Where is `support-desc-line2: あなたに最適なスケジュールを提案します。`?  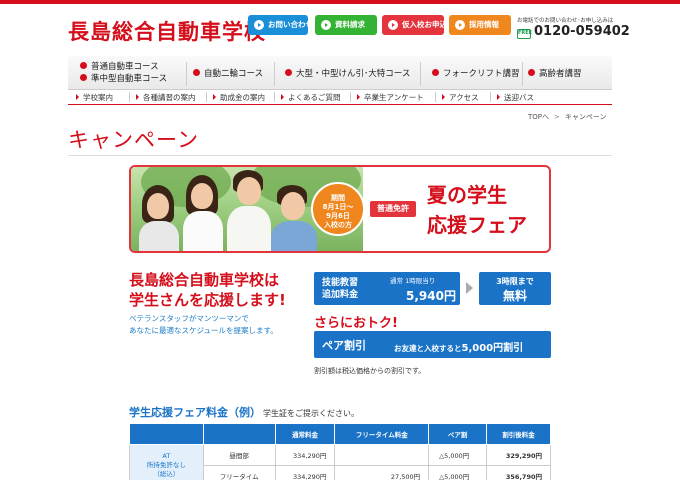 support-desc-line2: あなたに最適なスケジュールを提案します。 is located at coordinates (203, 330).